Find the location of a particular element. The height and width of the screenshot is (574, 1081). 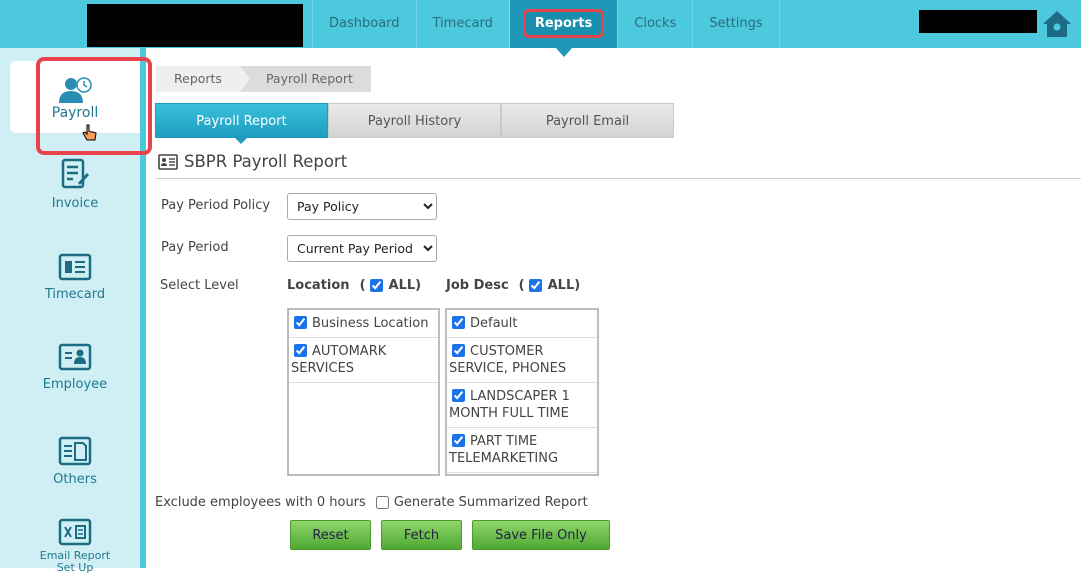

save-file-only-button: Save File Only is located at coordinates (541, 535).